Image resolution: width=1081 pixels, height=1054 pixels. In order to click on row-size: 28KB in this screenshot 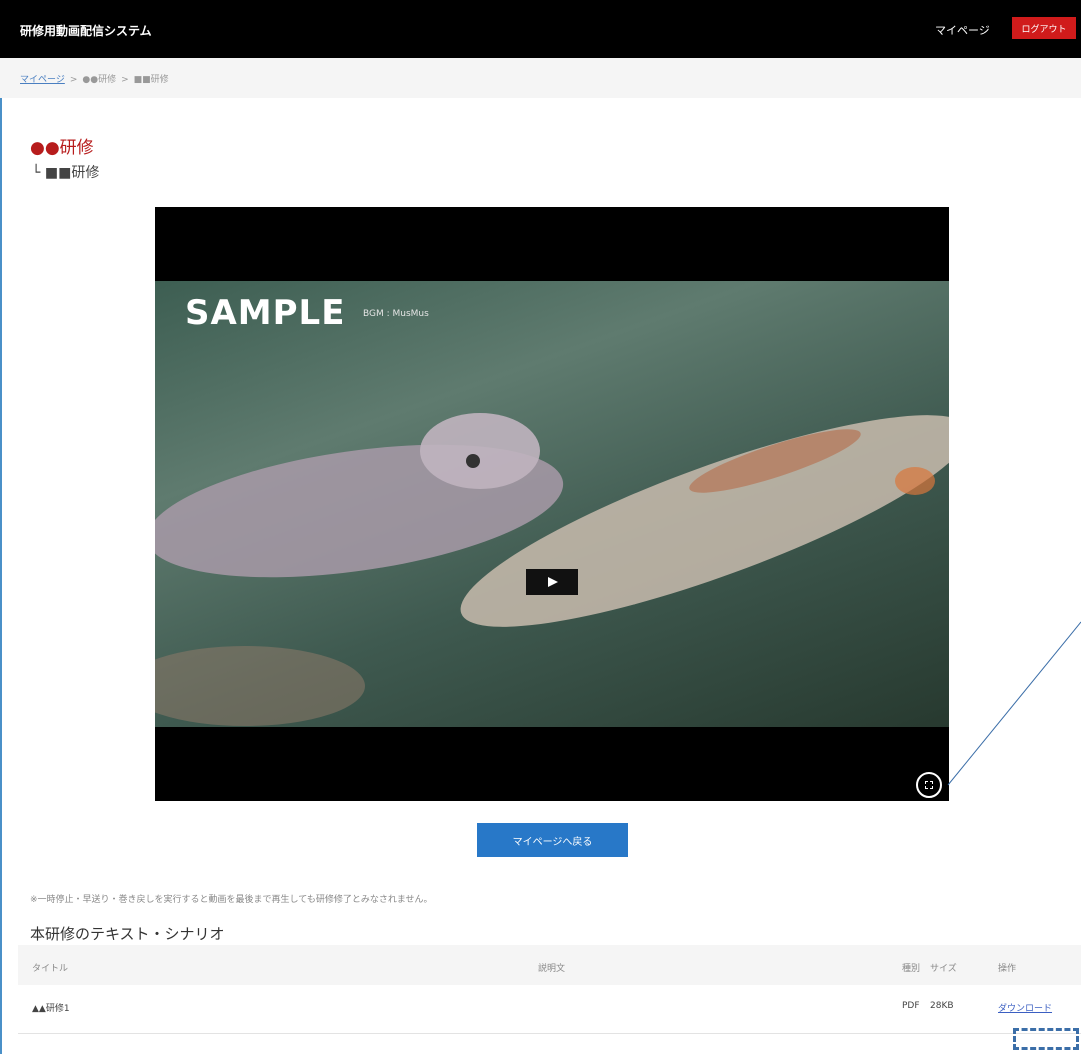, I will do `click(942, 1006)`.